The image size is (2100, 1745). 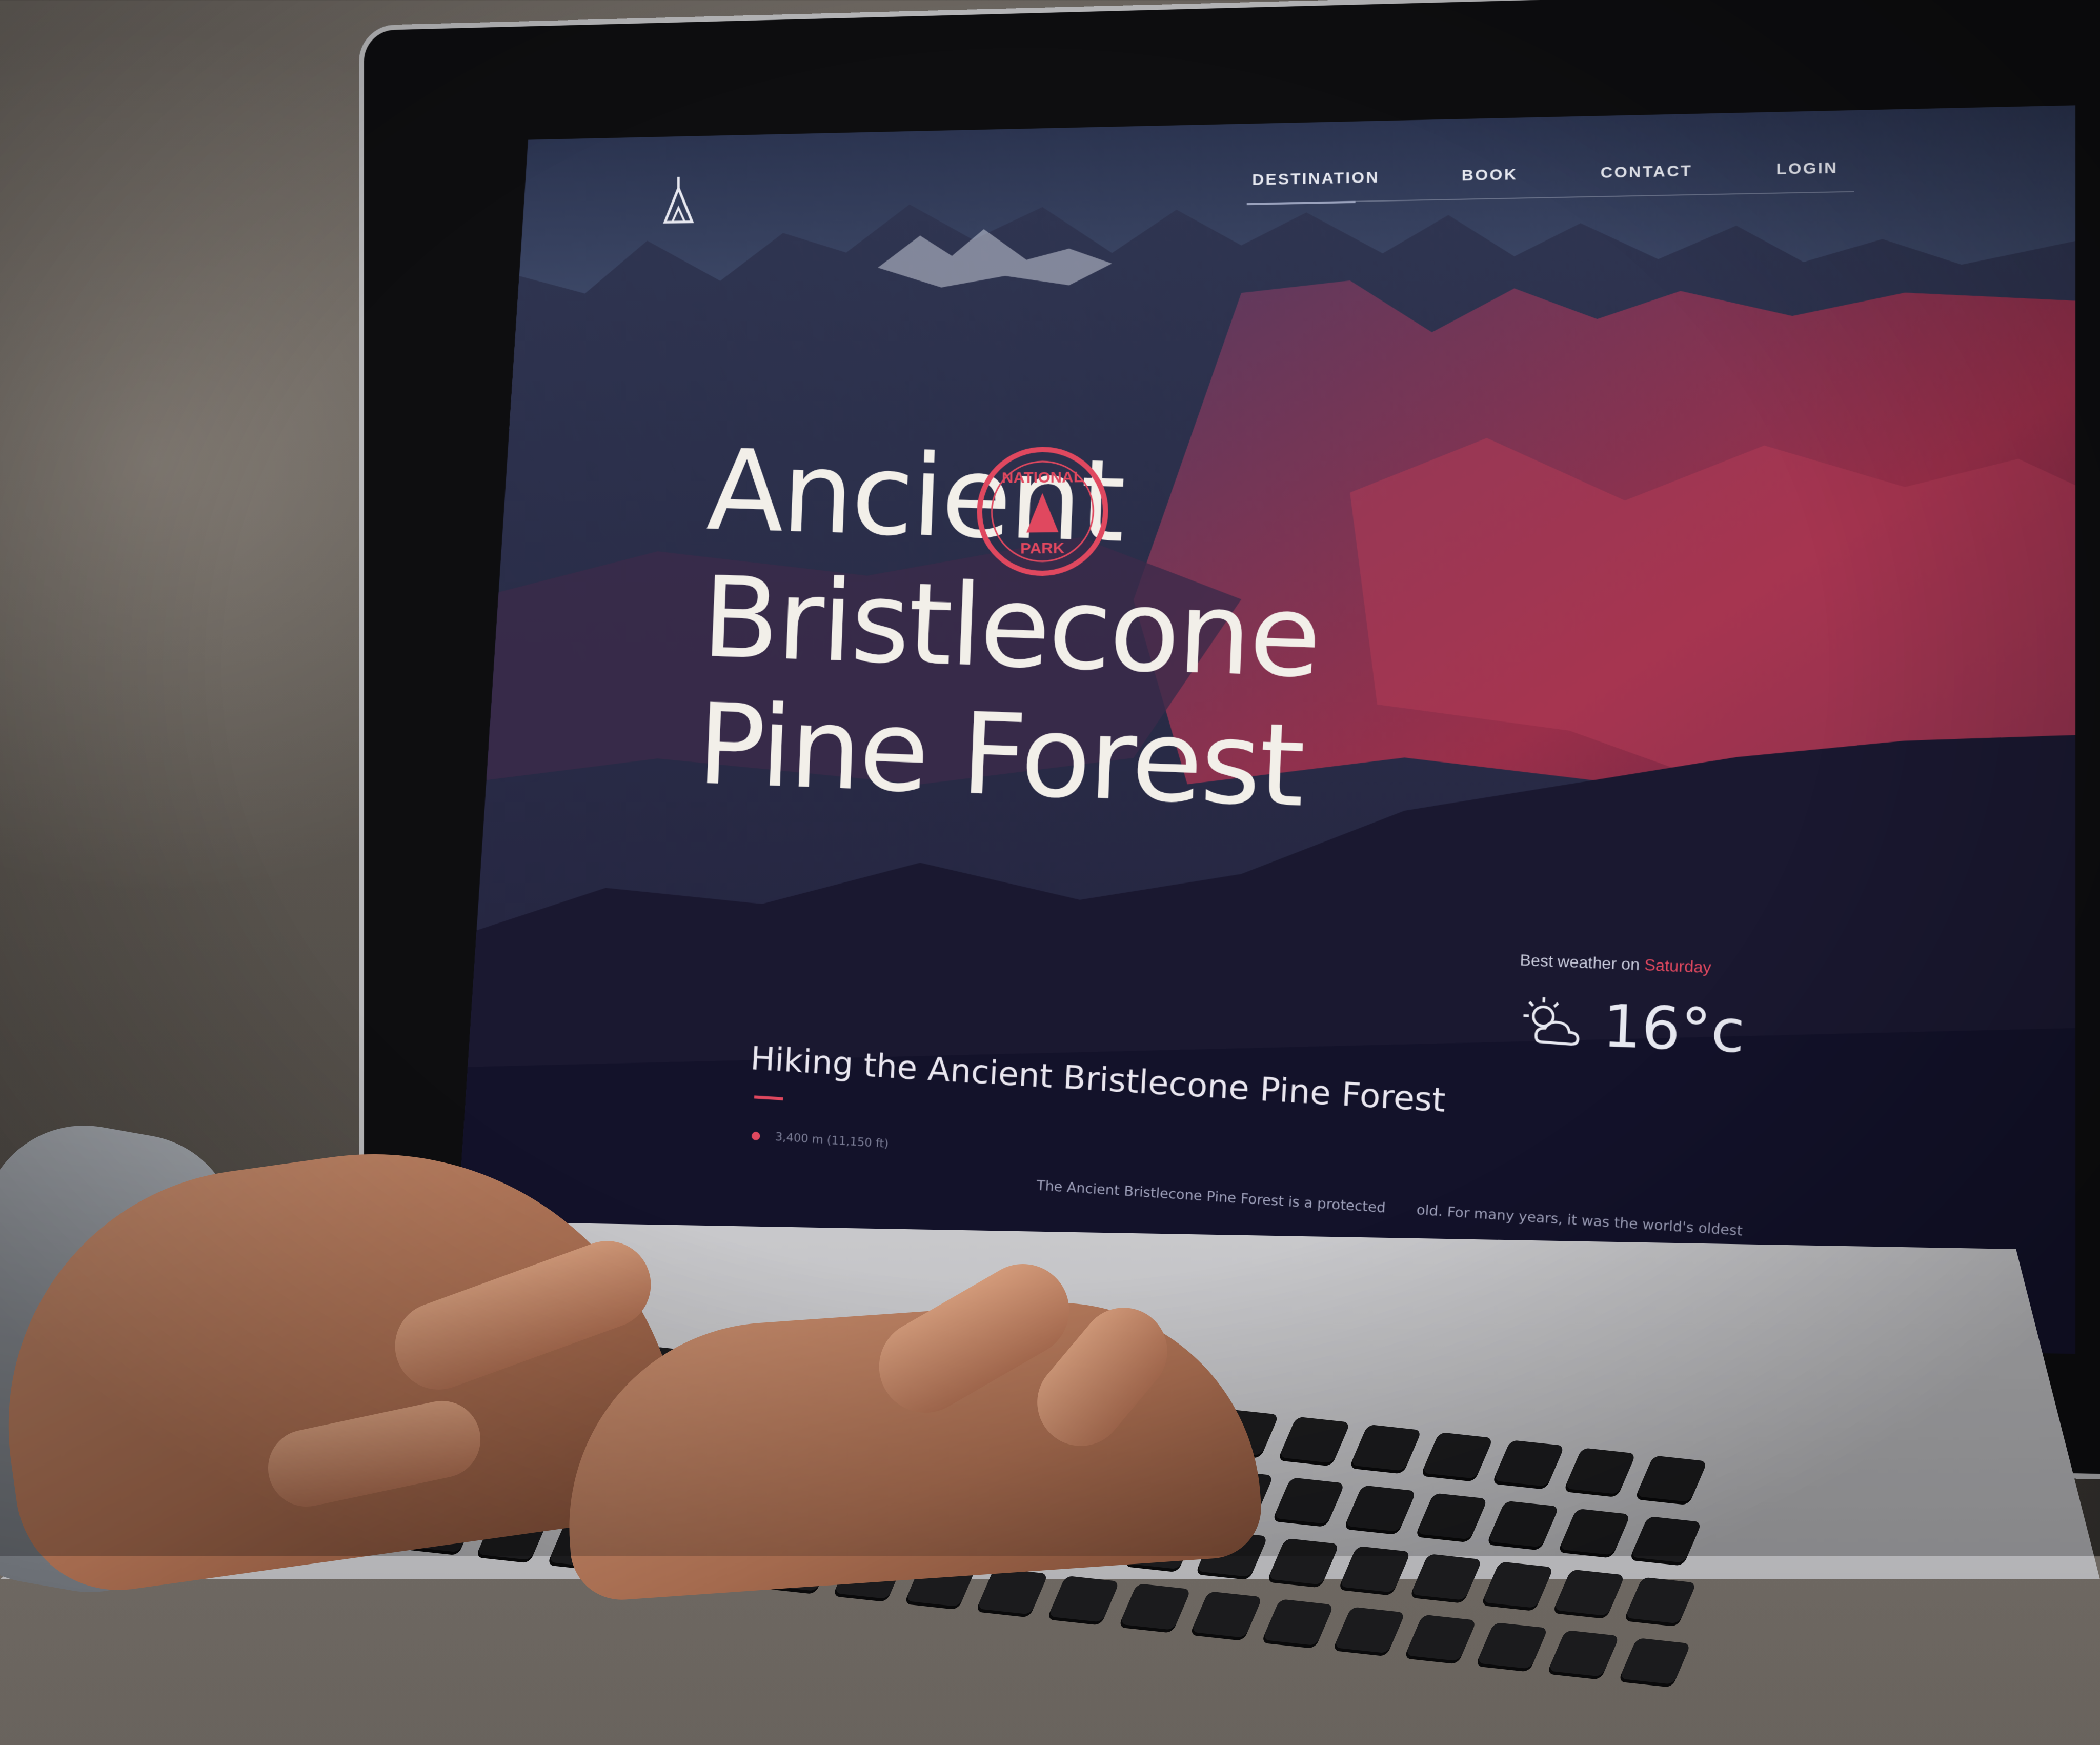 What do you see at coordinates (1674, 1029) in the screenshot?
I see `weather-temperature: 16°c` at bounding box center [1674, 1029].